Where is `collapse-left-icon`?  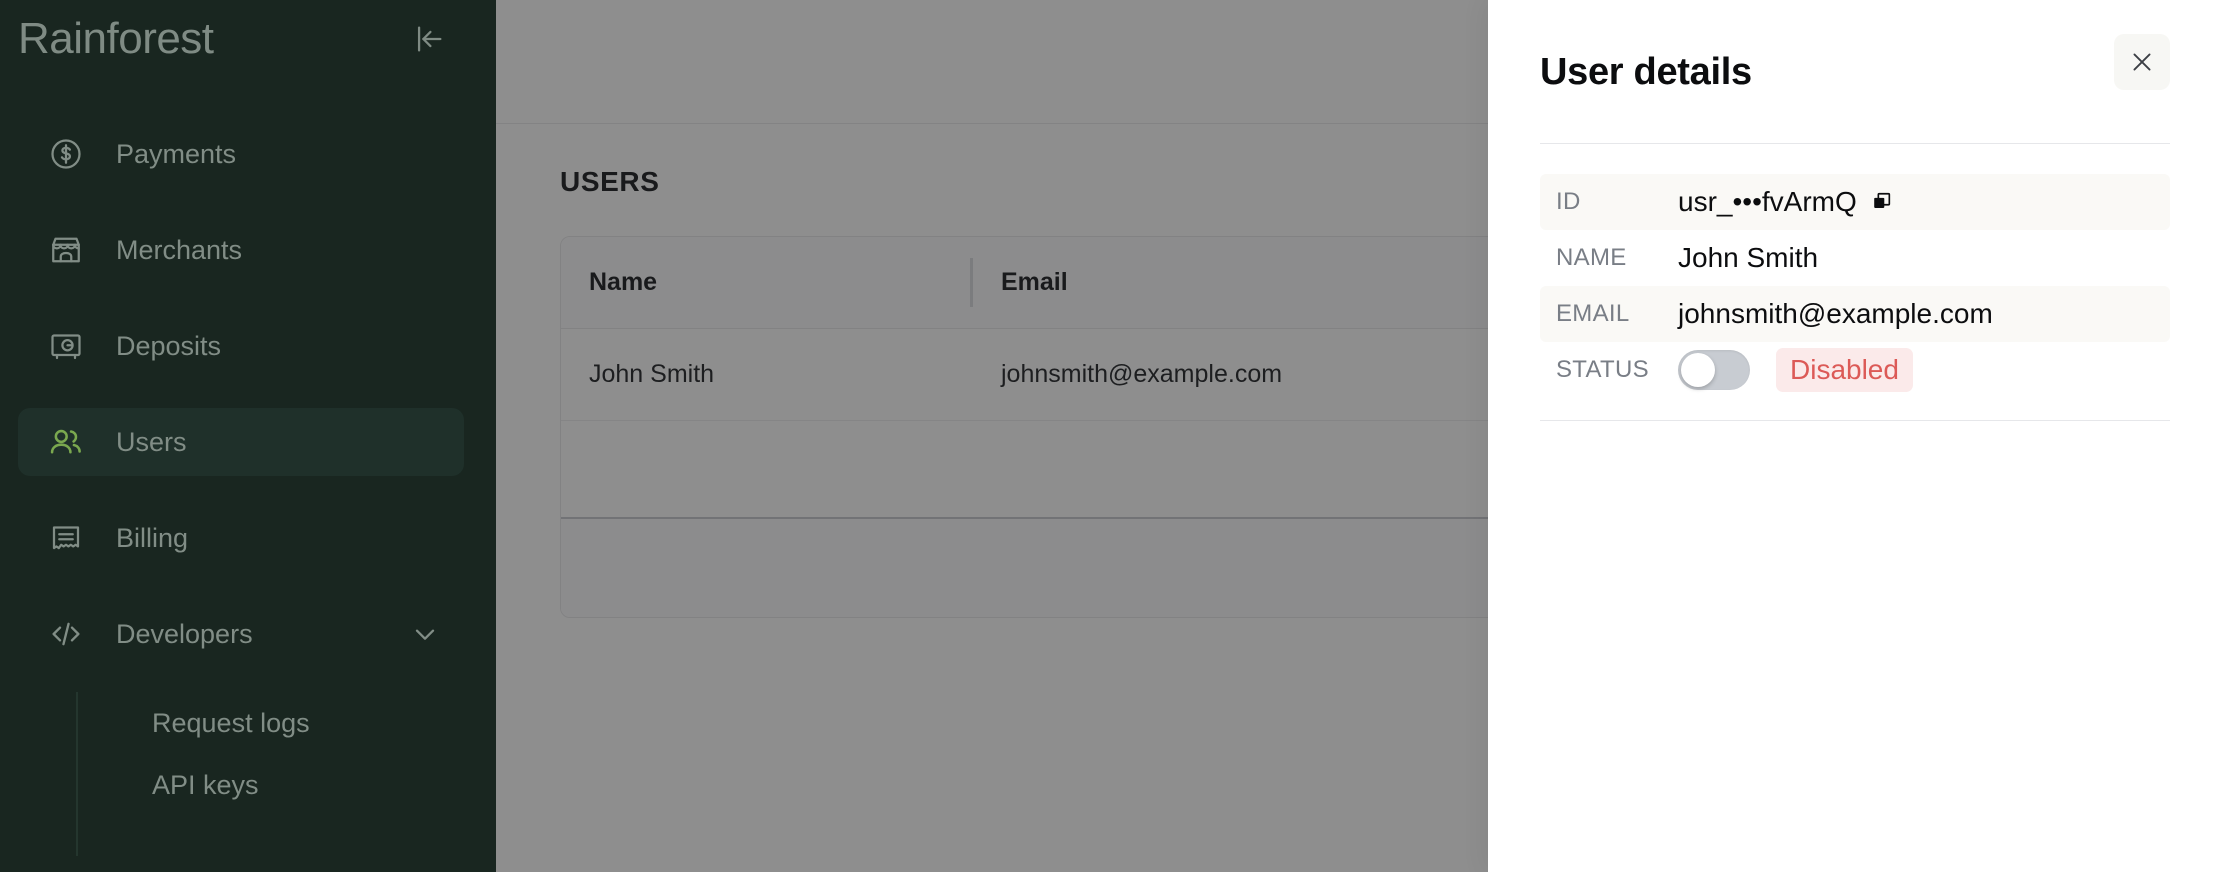
collapse-left-icon is located at coordinates (429, 39).